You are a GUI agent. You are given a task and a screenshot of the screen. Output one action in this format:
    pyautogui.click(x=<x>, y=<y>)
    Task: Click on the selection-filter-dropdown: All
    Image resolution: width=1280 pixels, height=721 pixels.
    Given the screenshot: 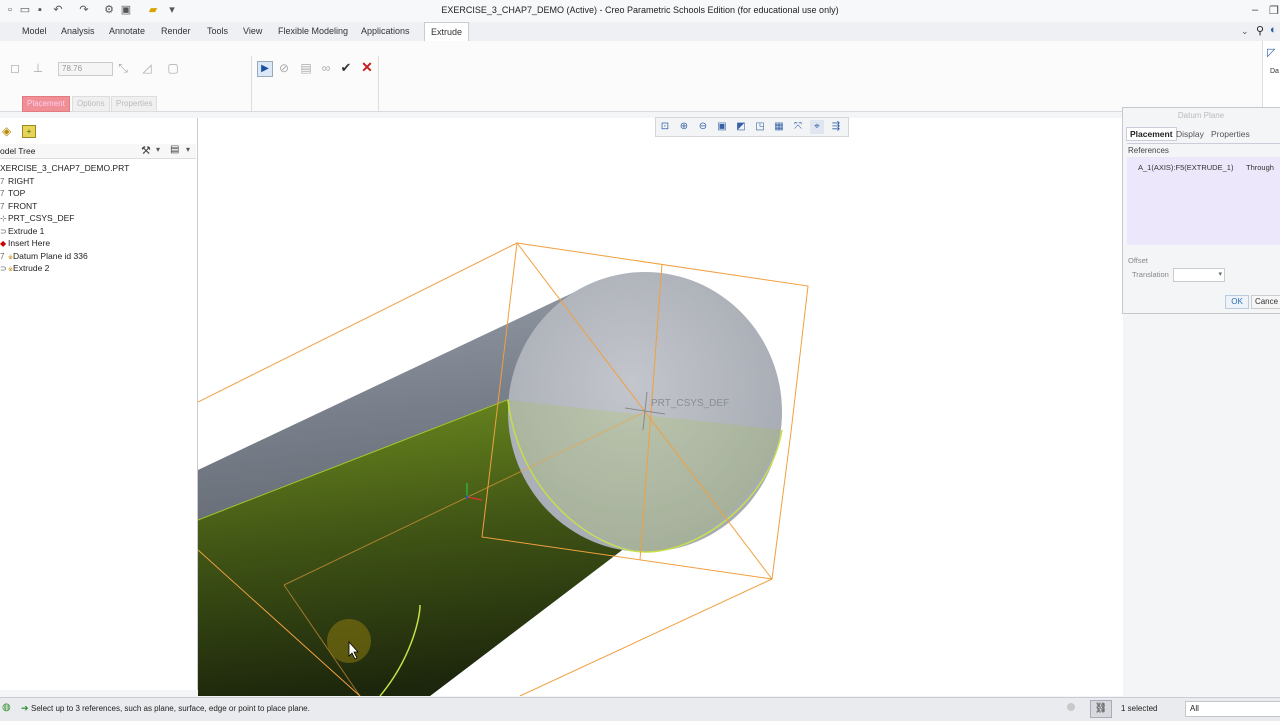 What is the action you would take?
    pyautogui.click(x=1232, y=709)
    